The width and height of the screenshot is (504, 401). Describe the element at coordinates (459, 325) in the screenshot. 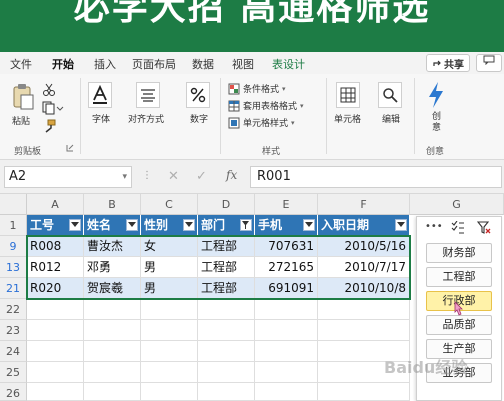

I see `slicer-item-quality: 品质部` at that location.